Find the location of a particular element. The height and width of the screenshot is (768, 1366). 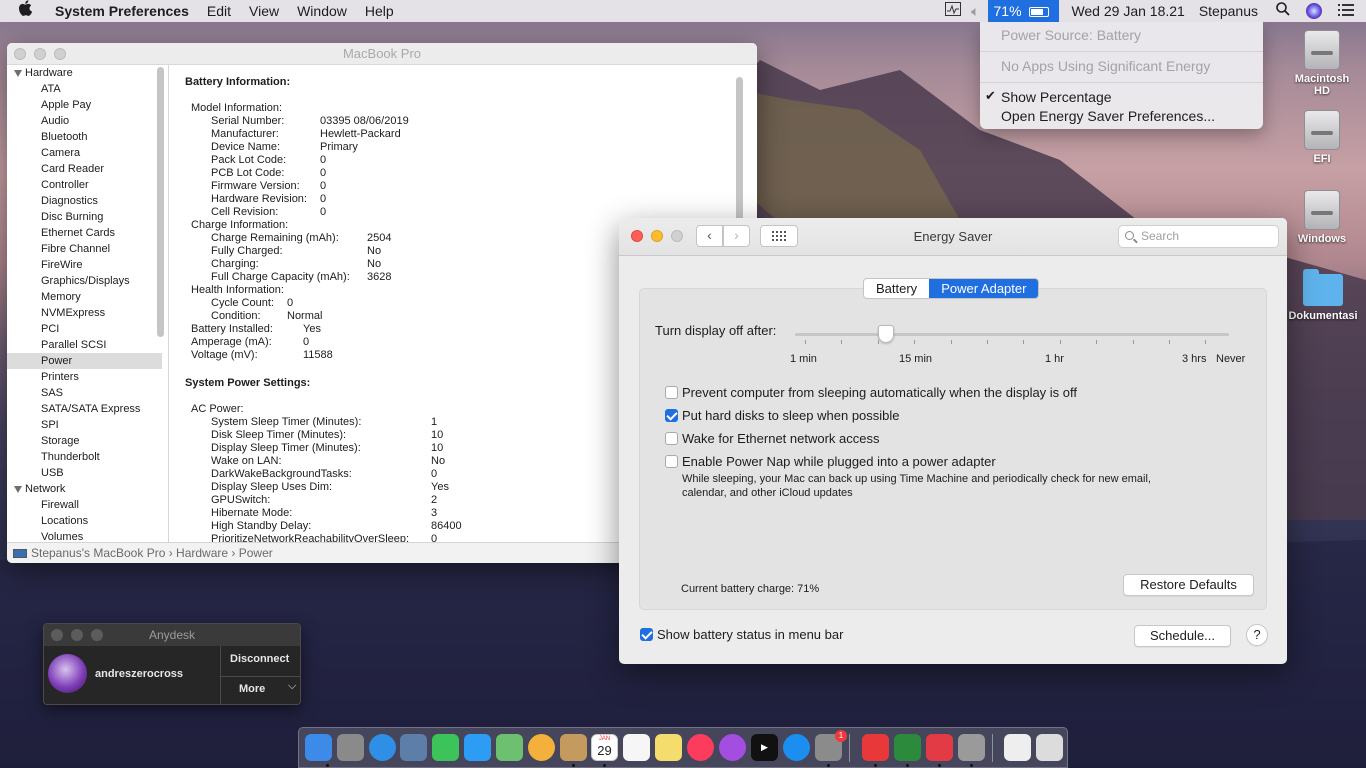

prevent-sleep-checkbox is located at coordinates (671, 392).